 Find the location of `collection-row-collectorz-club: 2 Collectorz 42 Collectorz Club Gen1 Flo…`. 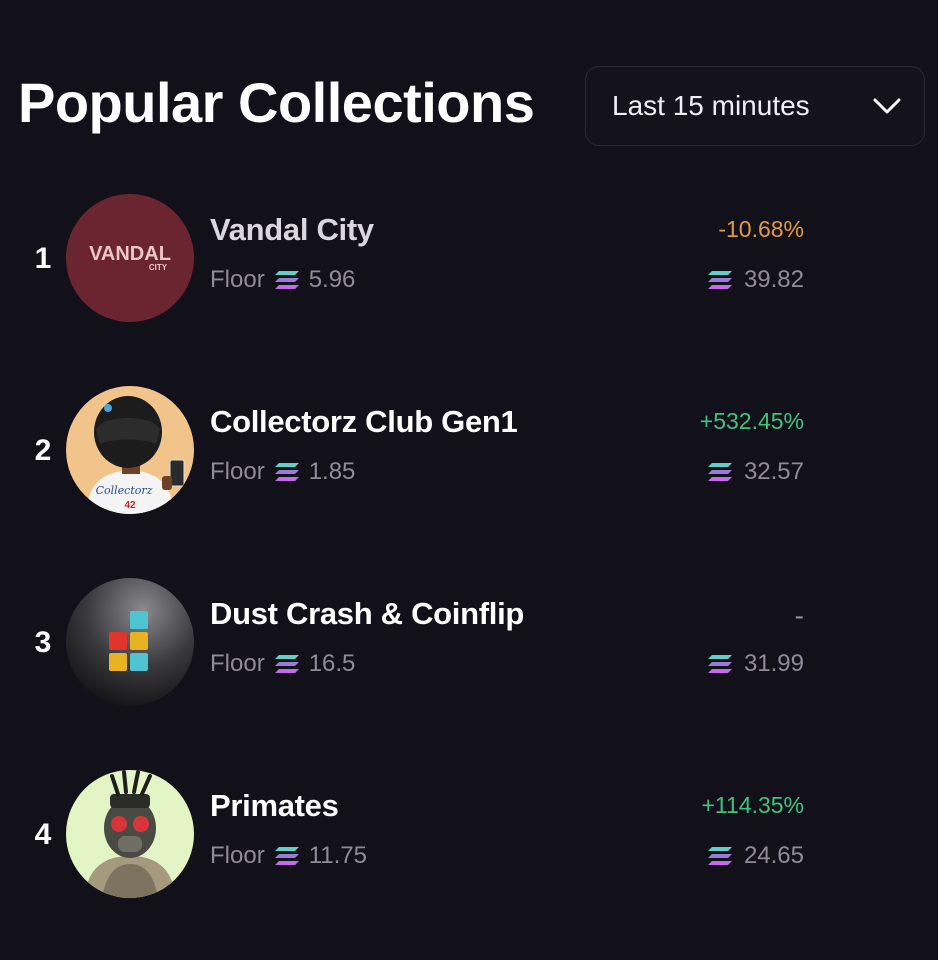

collection-row-collectorz-club: 2 Collectorz 42 Collectorz Club Gen1 Flo… is located at coordinates (469, 452).